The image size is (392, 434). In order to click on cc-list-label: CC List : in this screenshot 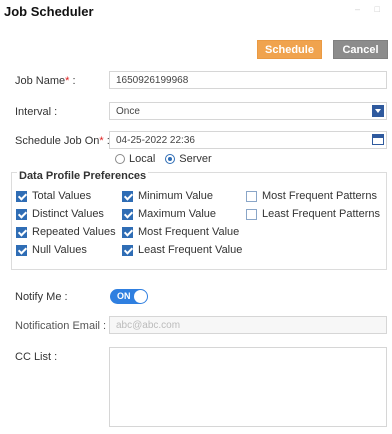, I will do `click(36, 357)`.